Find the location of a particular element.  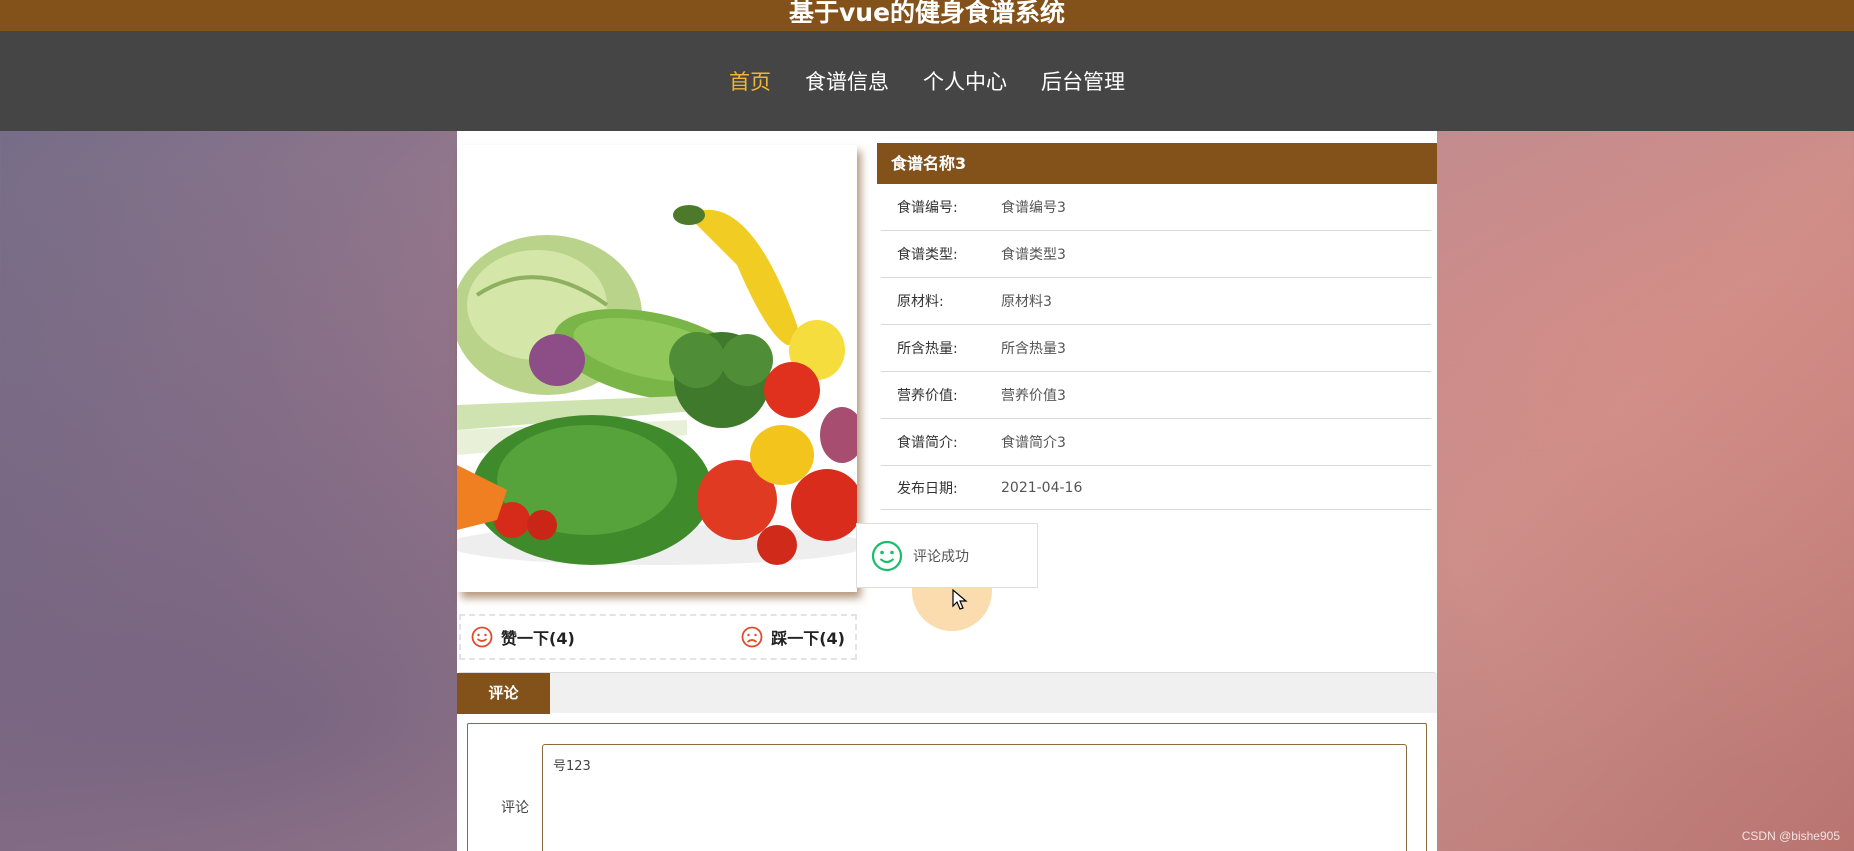

info-row: 食谱编号: 食谱编号3 is located at coordinates (1156, 207).